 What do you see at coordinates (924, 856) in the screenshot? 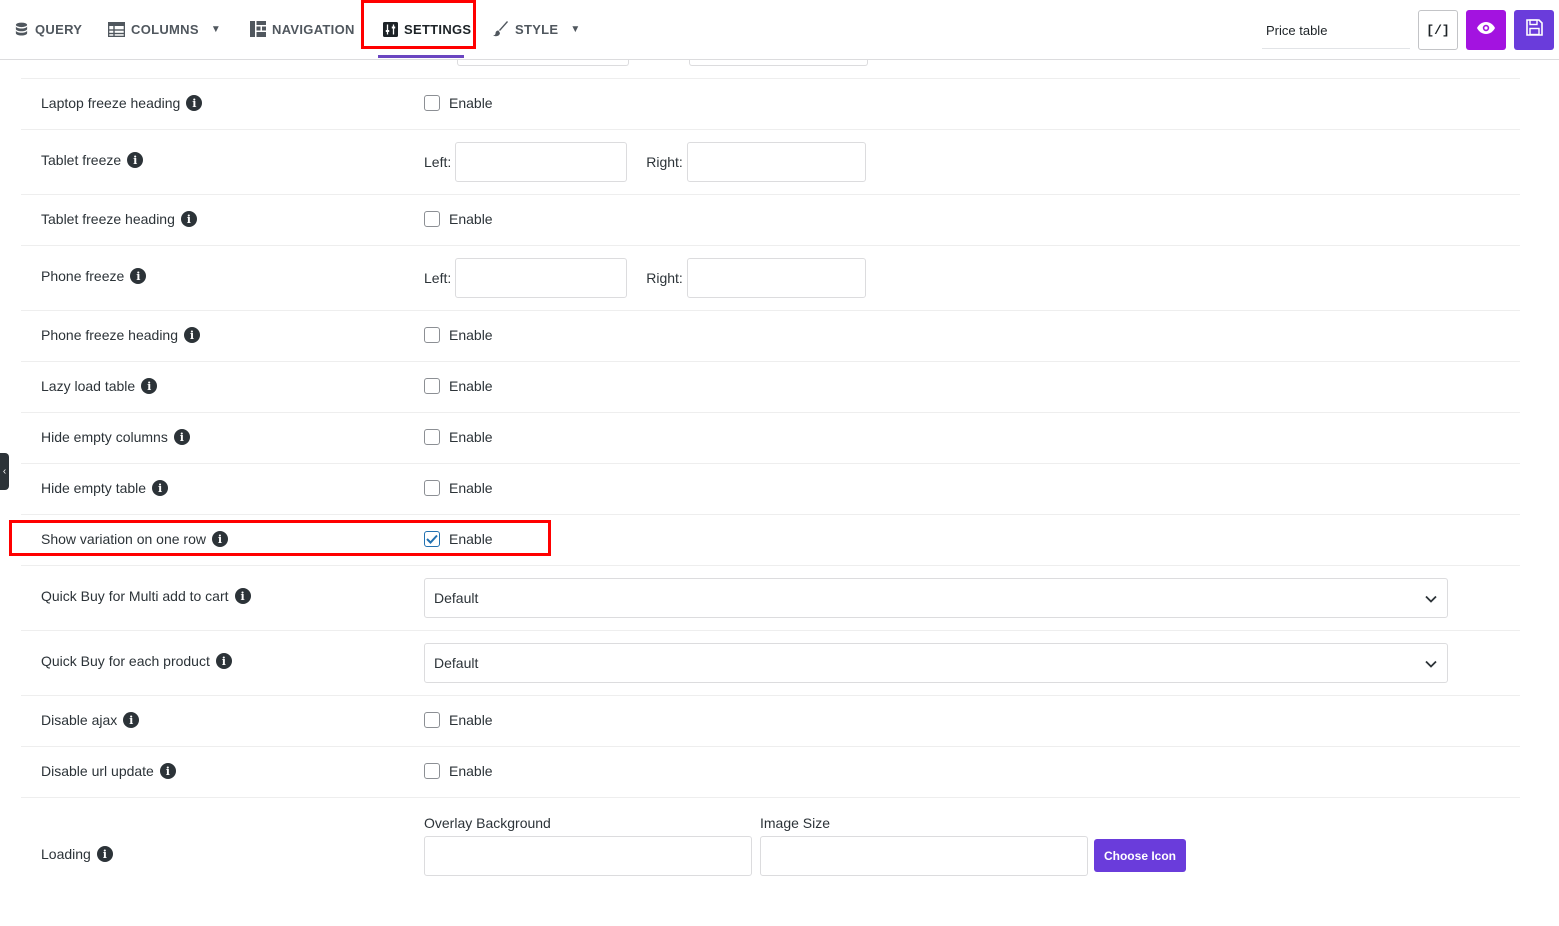
I see `image-size-input` at bounding box center [924, 856].